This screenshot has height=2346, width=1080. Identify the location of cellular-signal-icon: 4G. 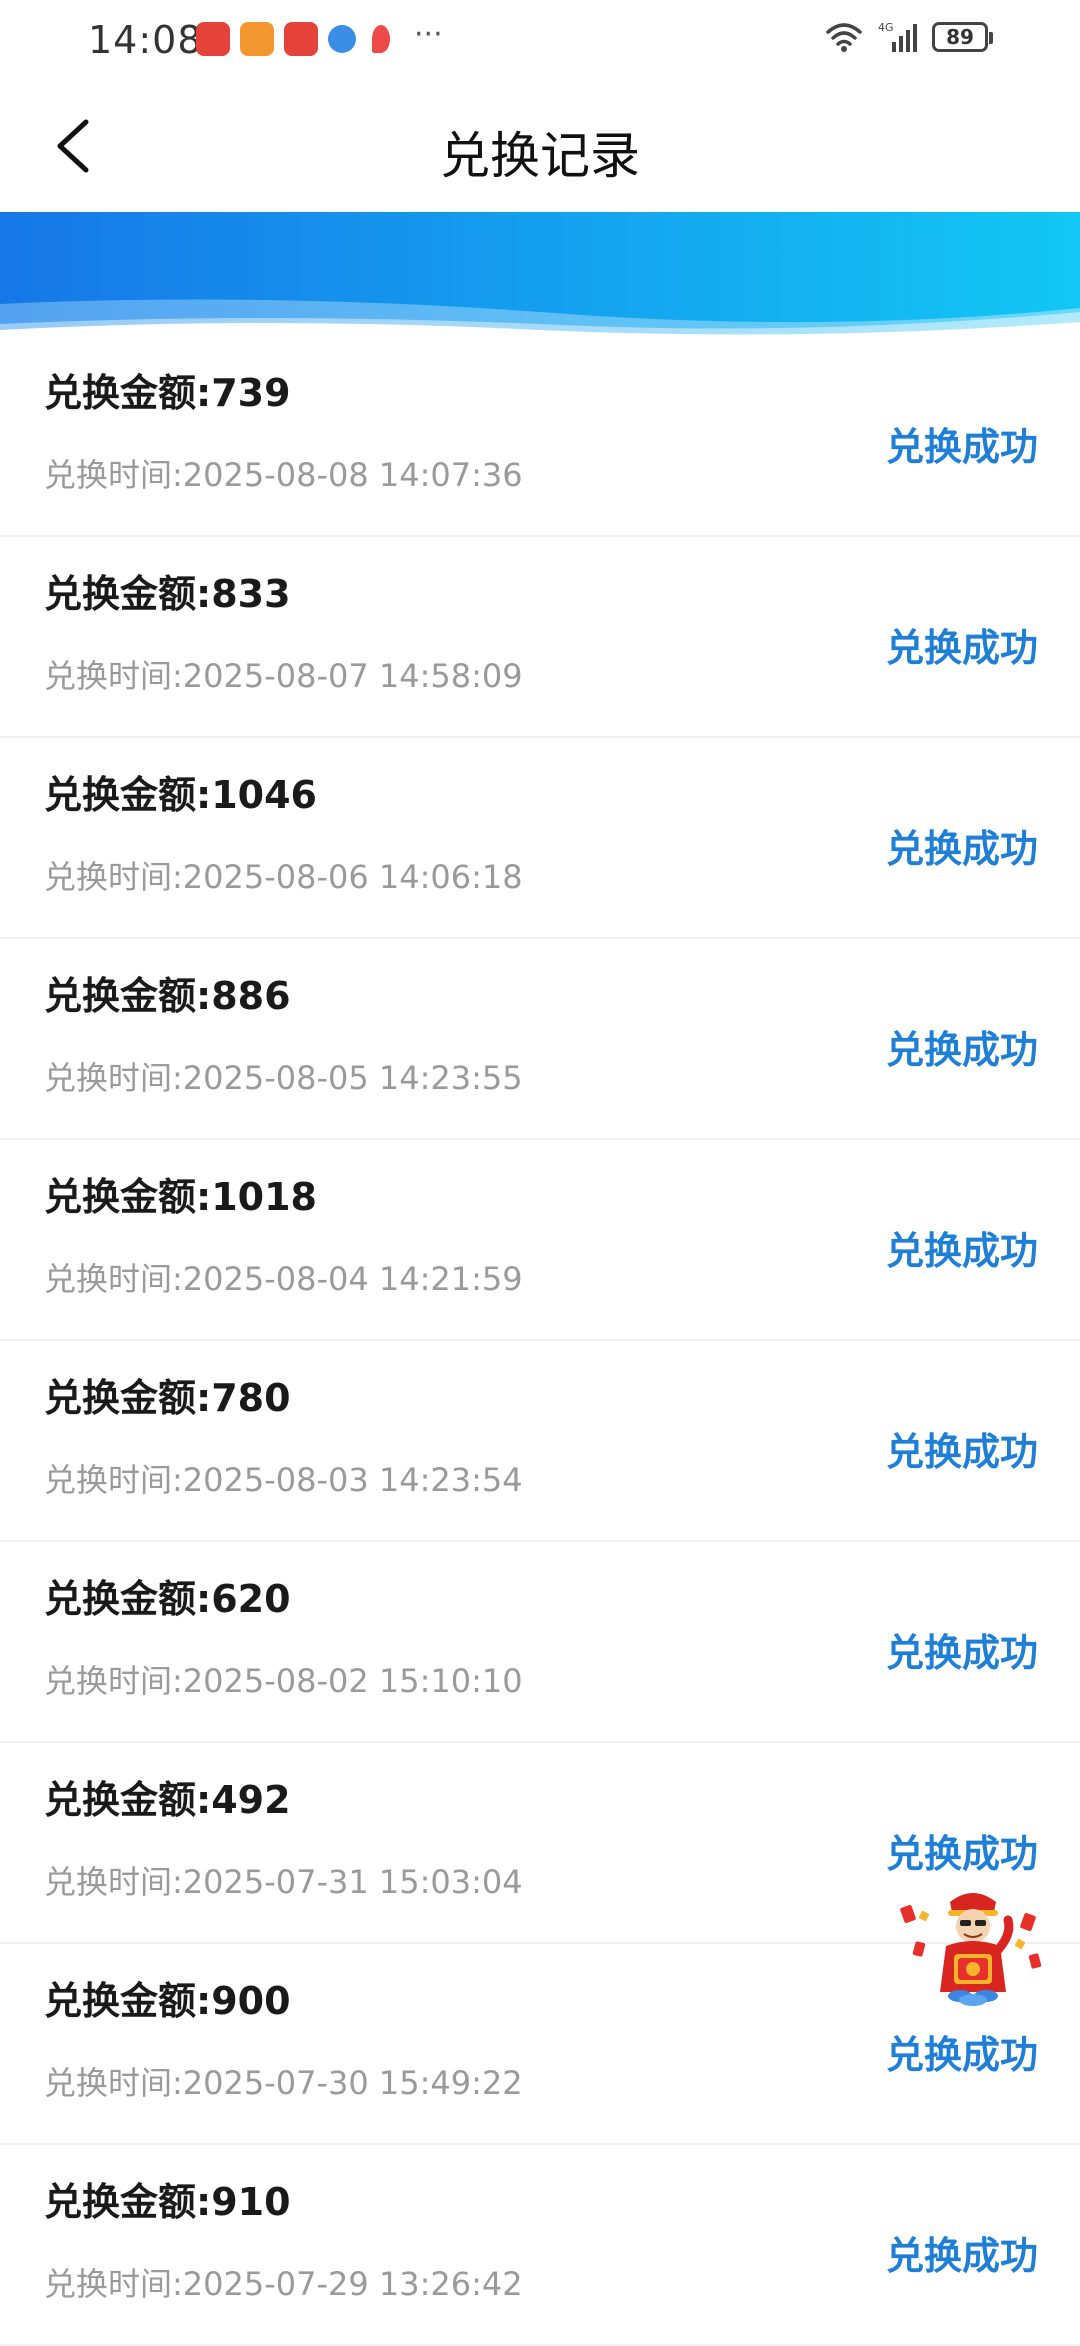
(897, 36).